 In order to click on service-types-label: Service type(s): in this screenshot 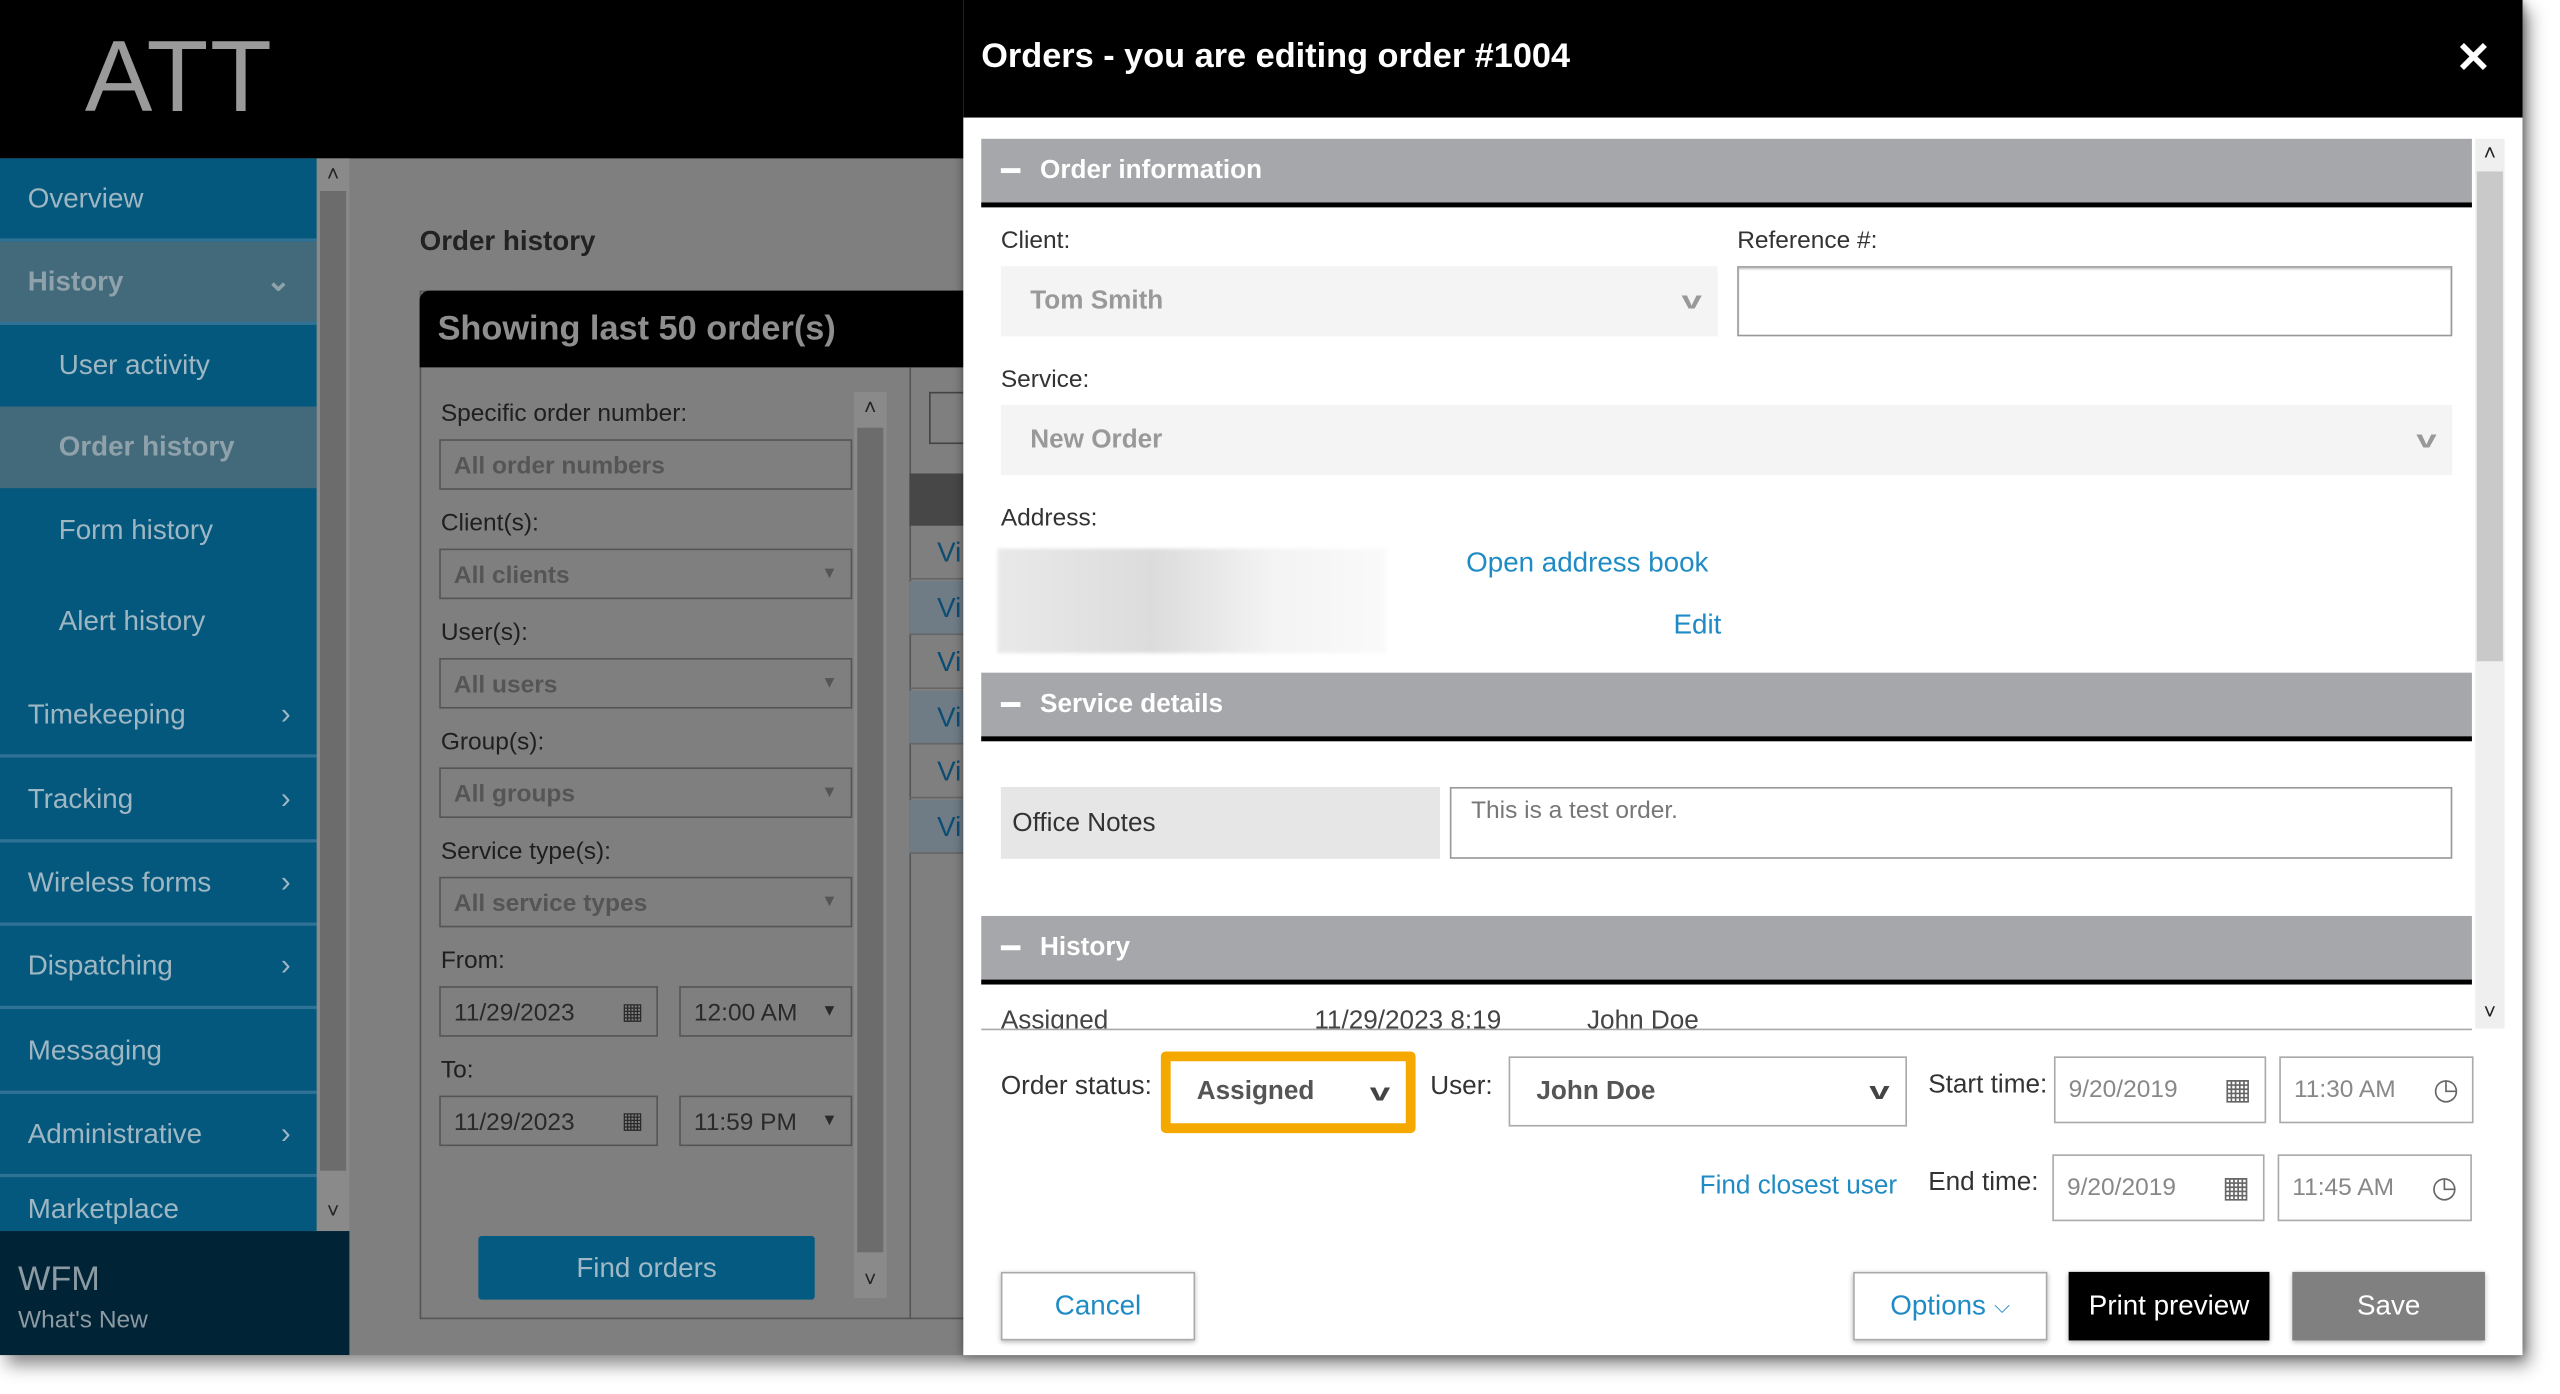, I will do `click(525, 851)`.